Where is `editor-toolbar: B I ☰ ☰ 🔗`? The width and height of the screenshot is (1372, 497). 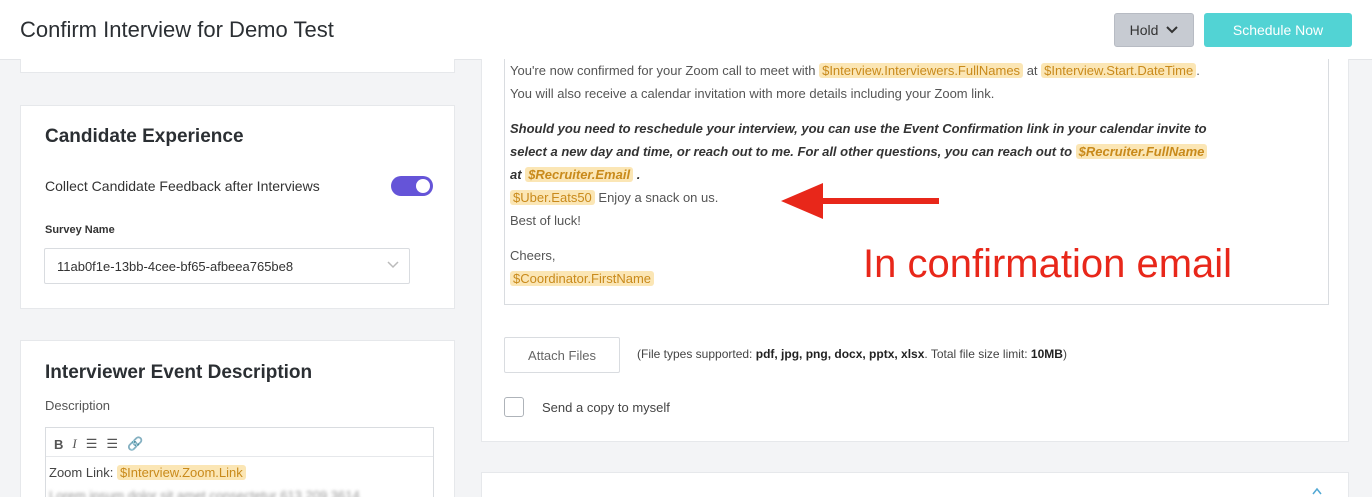 editor-toolbar: B I ☰ ☰ 🔗 is located at coordinates (98, 444).